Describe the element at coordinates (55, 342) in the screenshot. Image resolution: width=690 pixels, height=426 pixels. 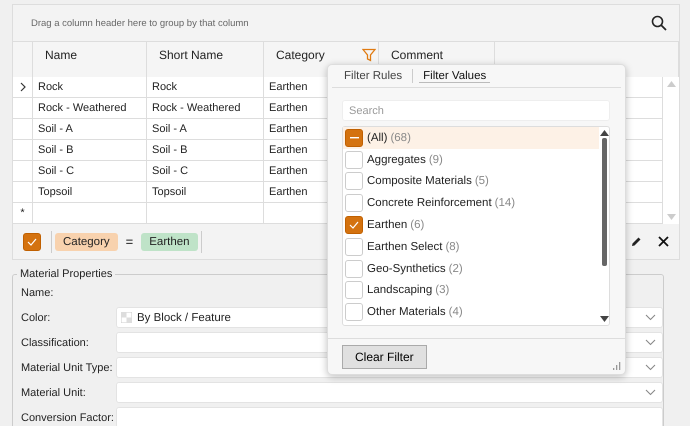
I see `field-label: Classification:` at that location.